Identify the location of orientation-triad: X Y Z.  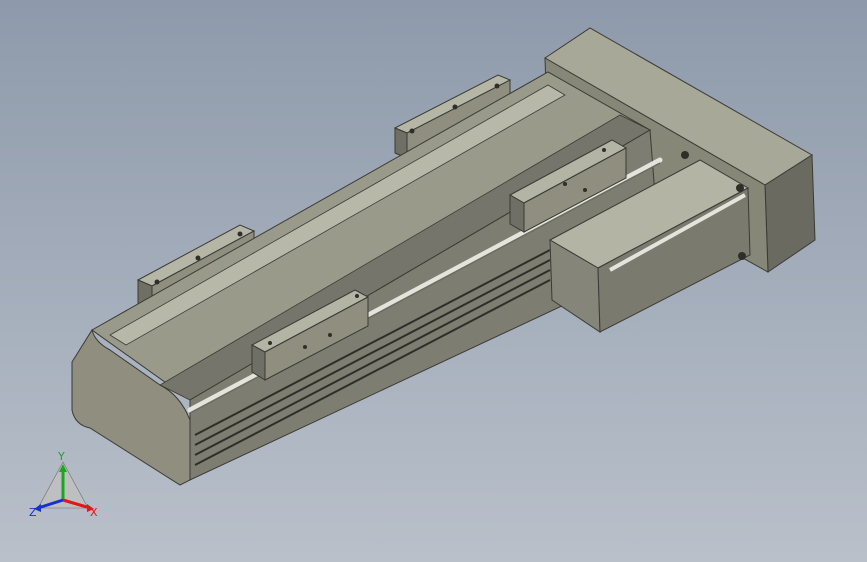
(63, 484).